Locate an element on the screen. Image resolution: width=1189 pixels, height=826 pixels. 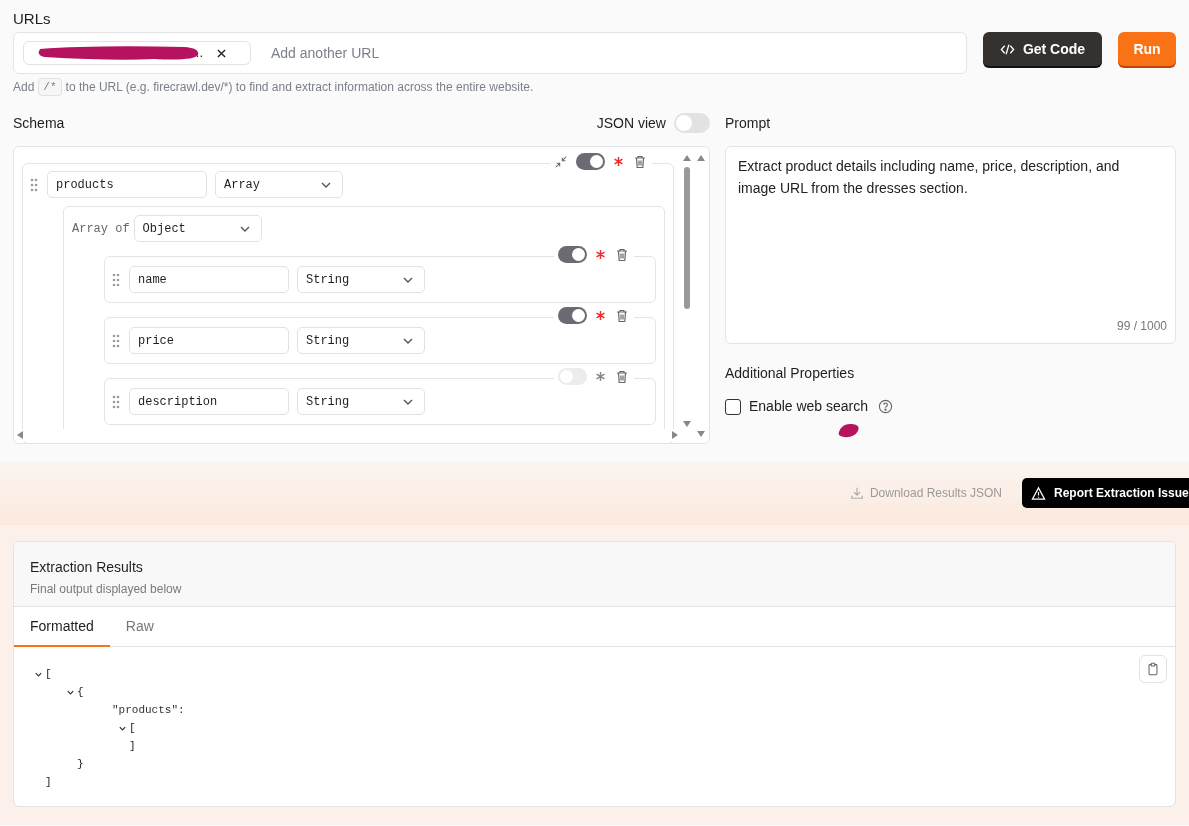
clipboard-icon is located at coordinates (1153, 669).